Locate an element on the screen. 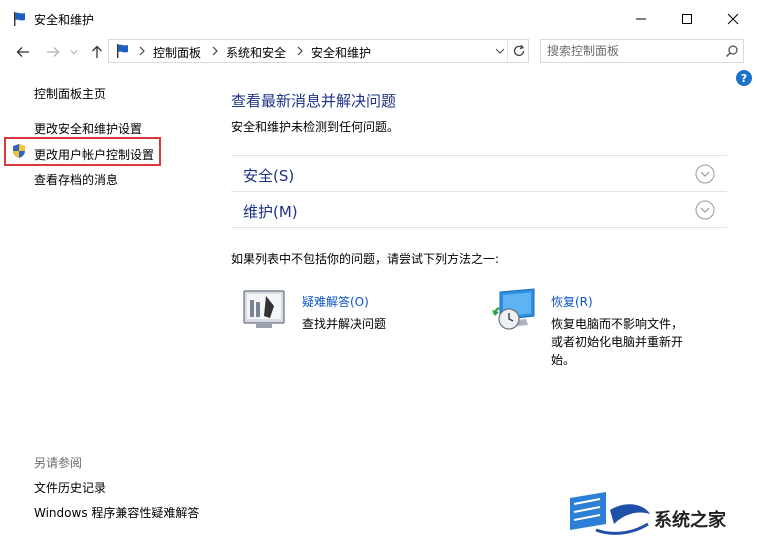  address-dropdown-icon is located at coordinates (500, 51).